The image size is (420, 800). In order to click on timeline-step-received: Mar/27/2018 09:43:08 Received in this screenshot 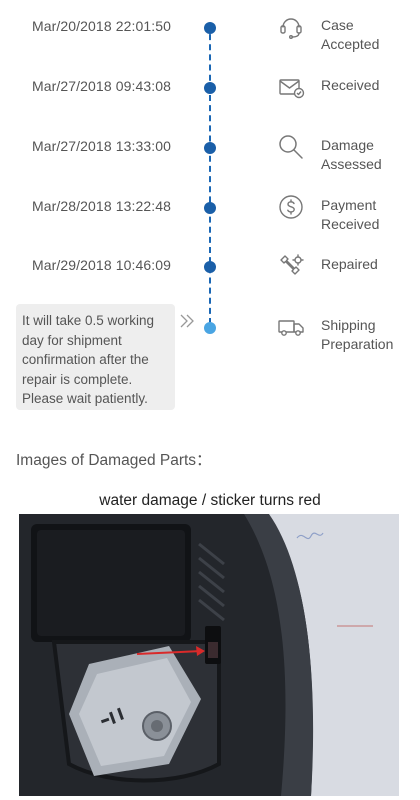, I will do `click(210, 97)`.